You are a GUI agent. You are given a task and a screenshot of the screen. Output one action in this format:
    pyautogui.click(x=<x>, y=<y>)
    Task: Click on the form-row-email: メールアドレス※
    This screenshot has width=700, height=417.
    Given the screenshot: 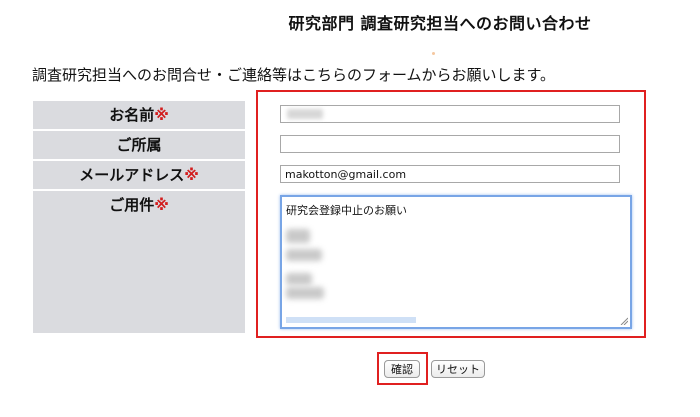 What is the action you would take?
    pyautogui.click(x=338, y=175)
    